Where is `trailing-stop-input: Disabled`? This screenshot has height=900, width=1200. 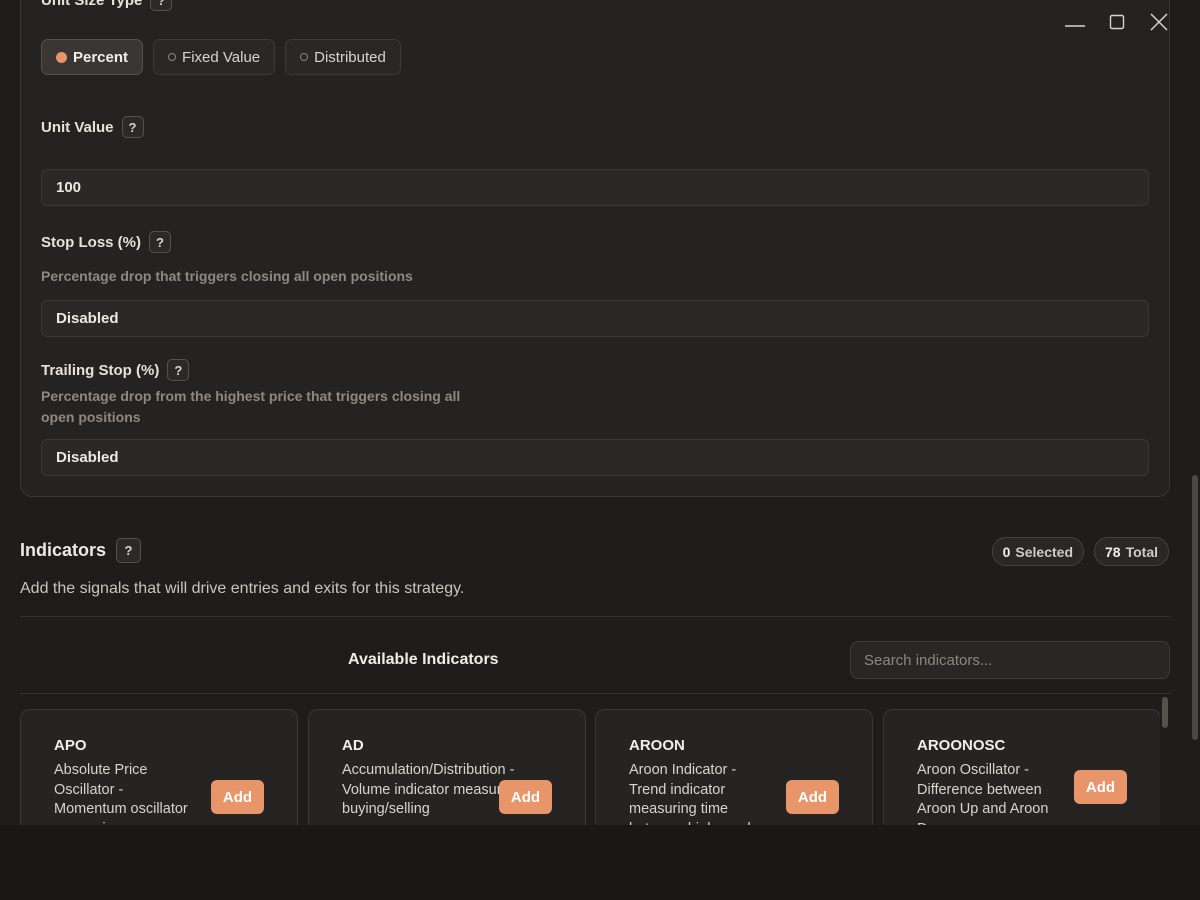 trailing-stop-input: Disabled is located at coordinates (595, 457).